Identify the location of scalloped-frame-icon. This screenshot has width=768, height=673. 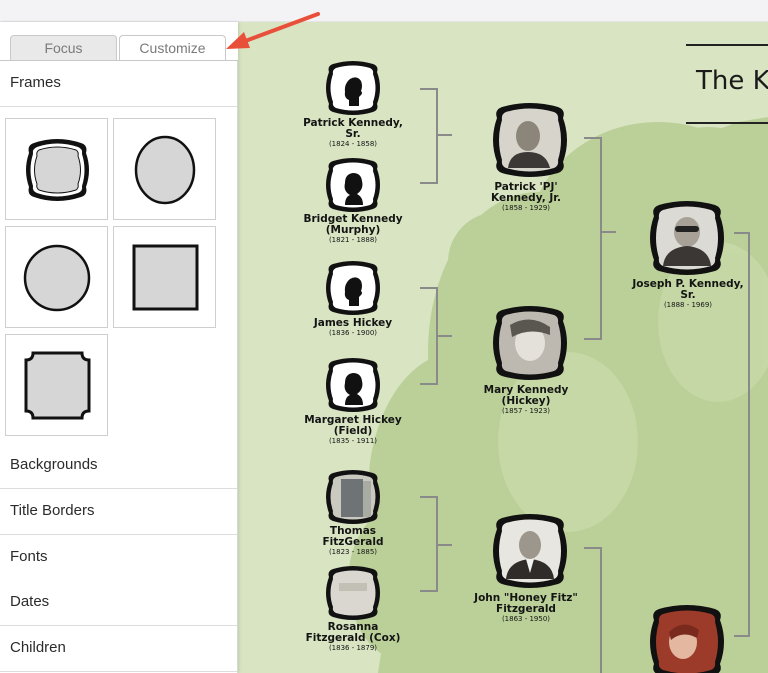
(57, 170).